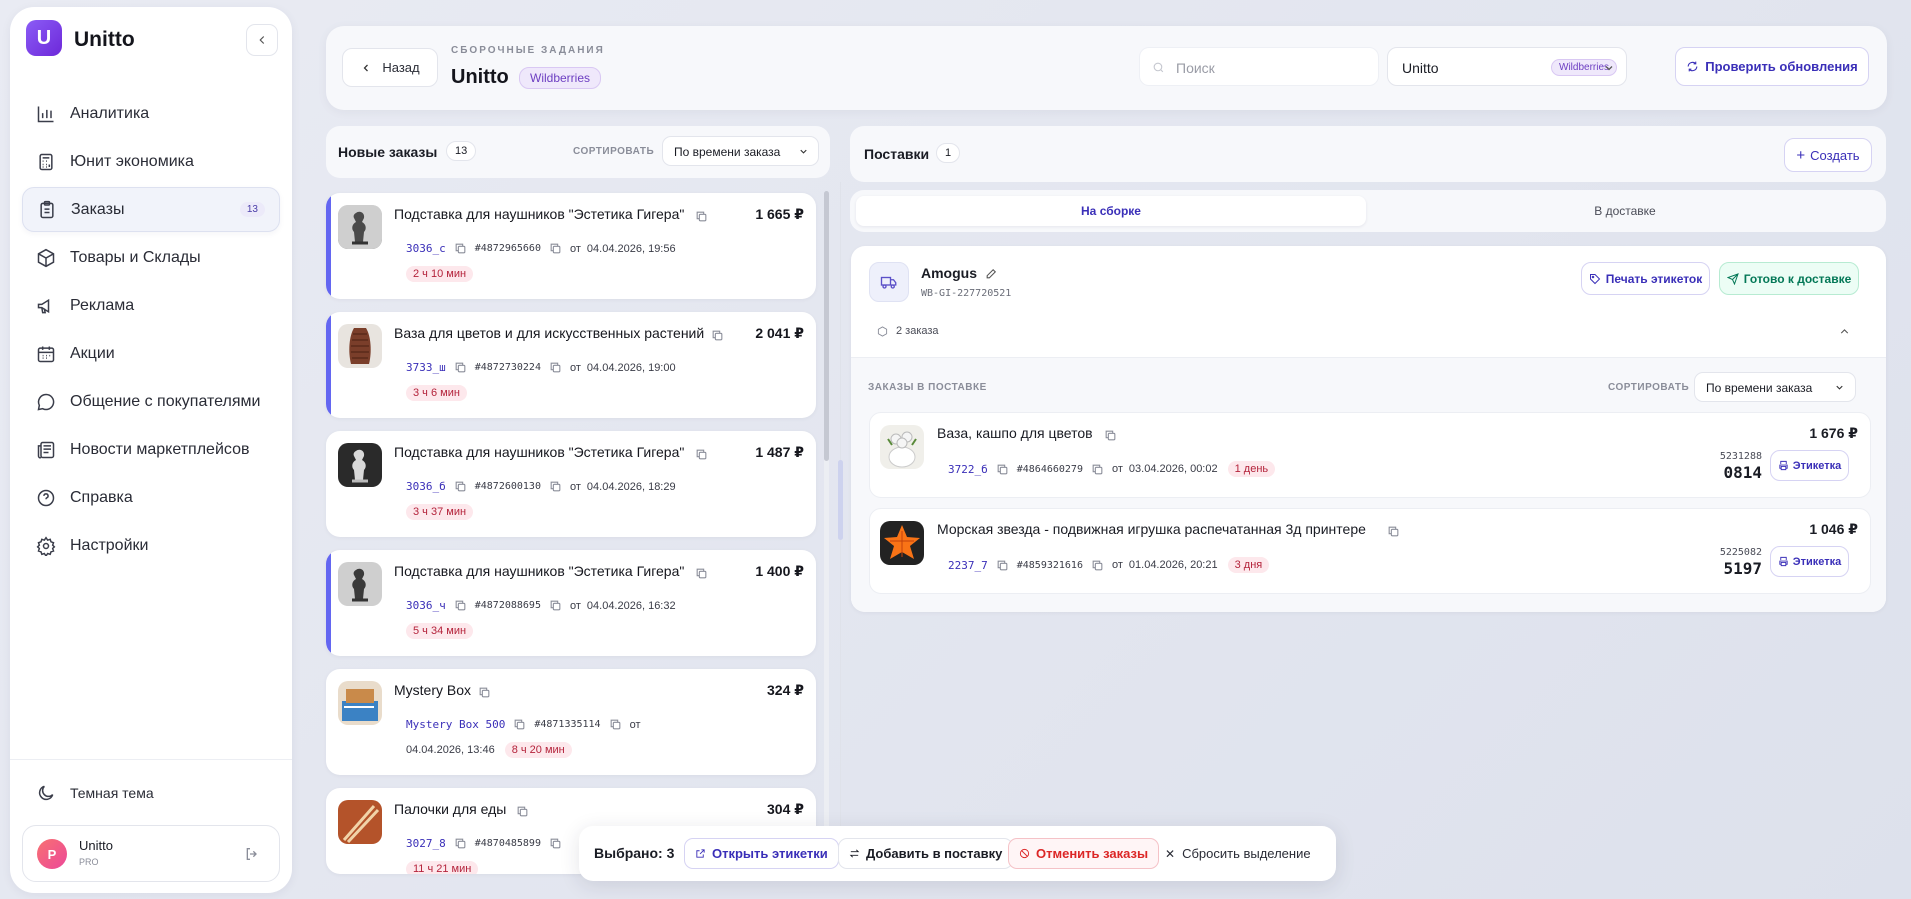 The width and height of the screenshot is (1911, 899). I want to click on search-placeholder: Поиск, so click(1195, 68).